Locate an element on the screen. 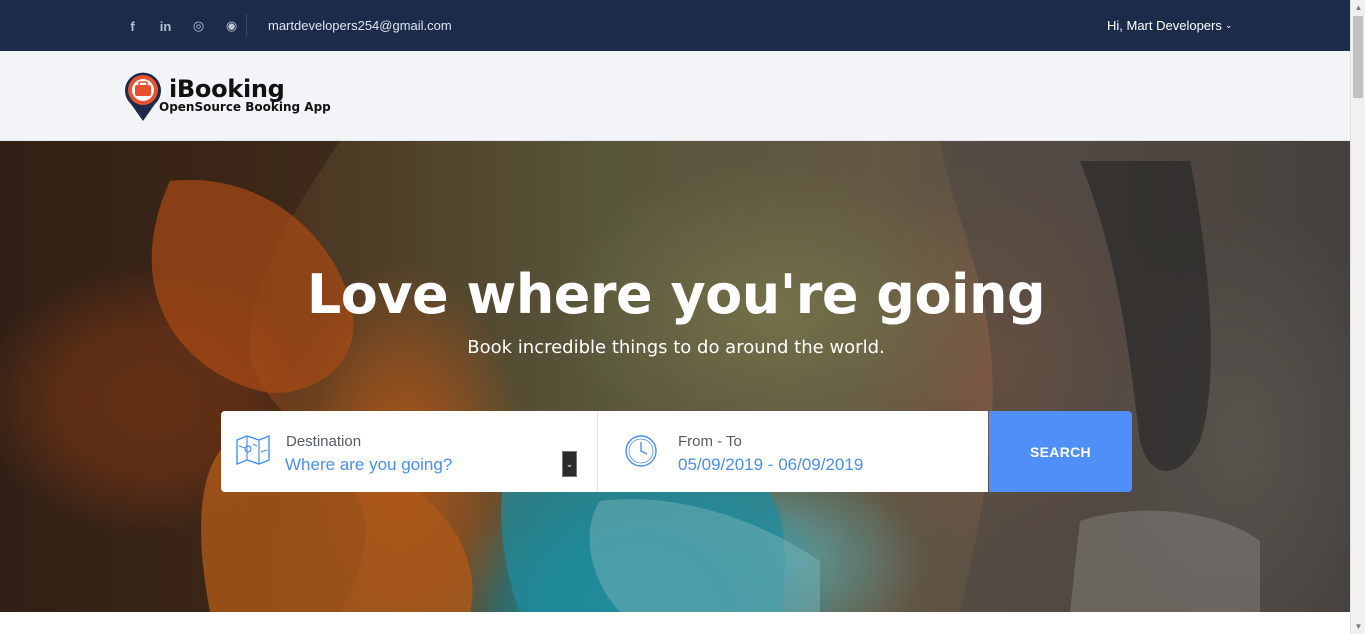  scroll-down-icon: ▼ is located at coordinates (1358, 626).